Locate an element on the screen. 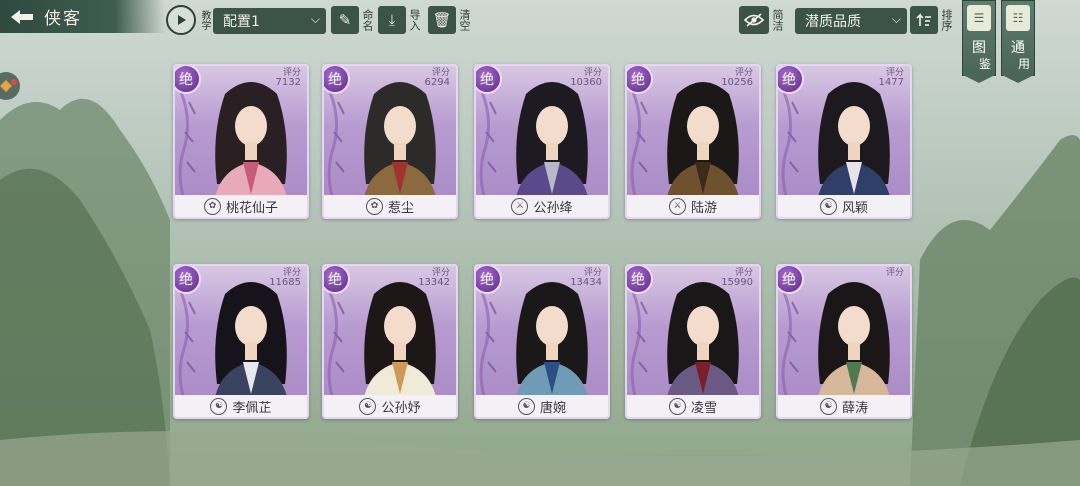 The width and height of the screenshot is (1080, 486). config-dropdown: 配置1 ⌵ is located at coordinates (269, 21).